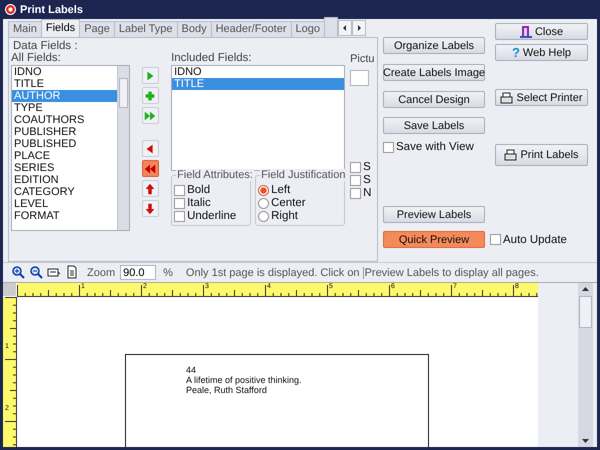  I want to click on input-field, so click(360, 78).